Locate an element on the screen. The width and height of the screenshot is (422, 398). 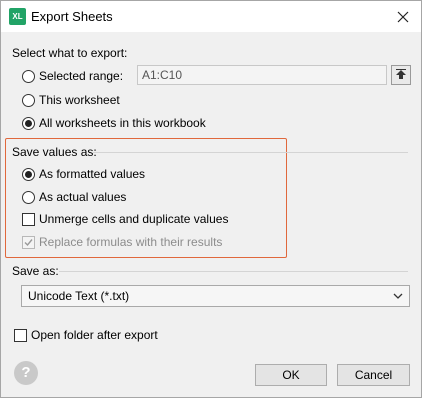
values-section-heading: Save values as: is located at coordinates (54, 152).